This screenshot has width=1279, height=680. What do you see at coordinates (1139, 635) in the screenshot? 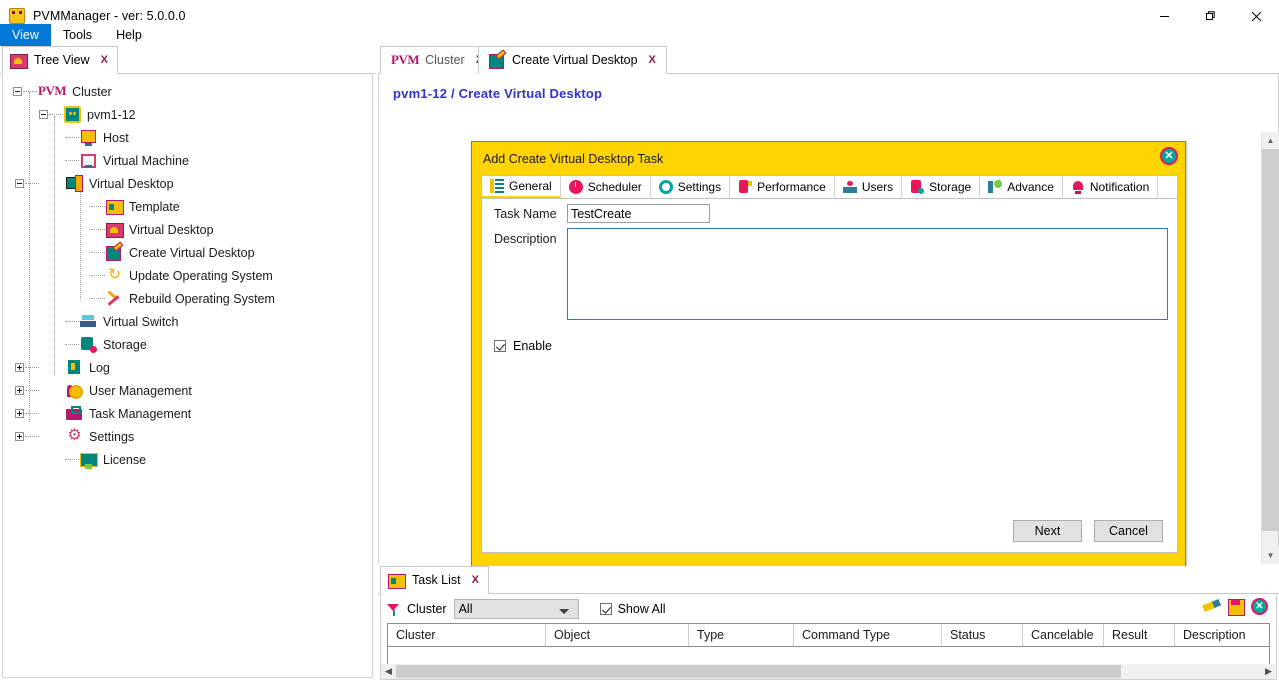
I see `column-header-result: Result` at bounding box center [1139, 635].